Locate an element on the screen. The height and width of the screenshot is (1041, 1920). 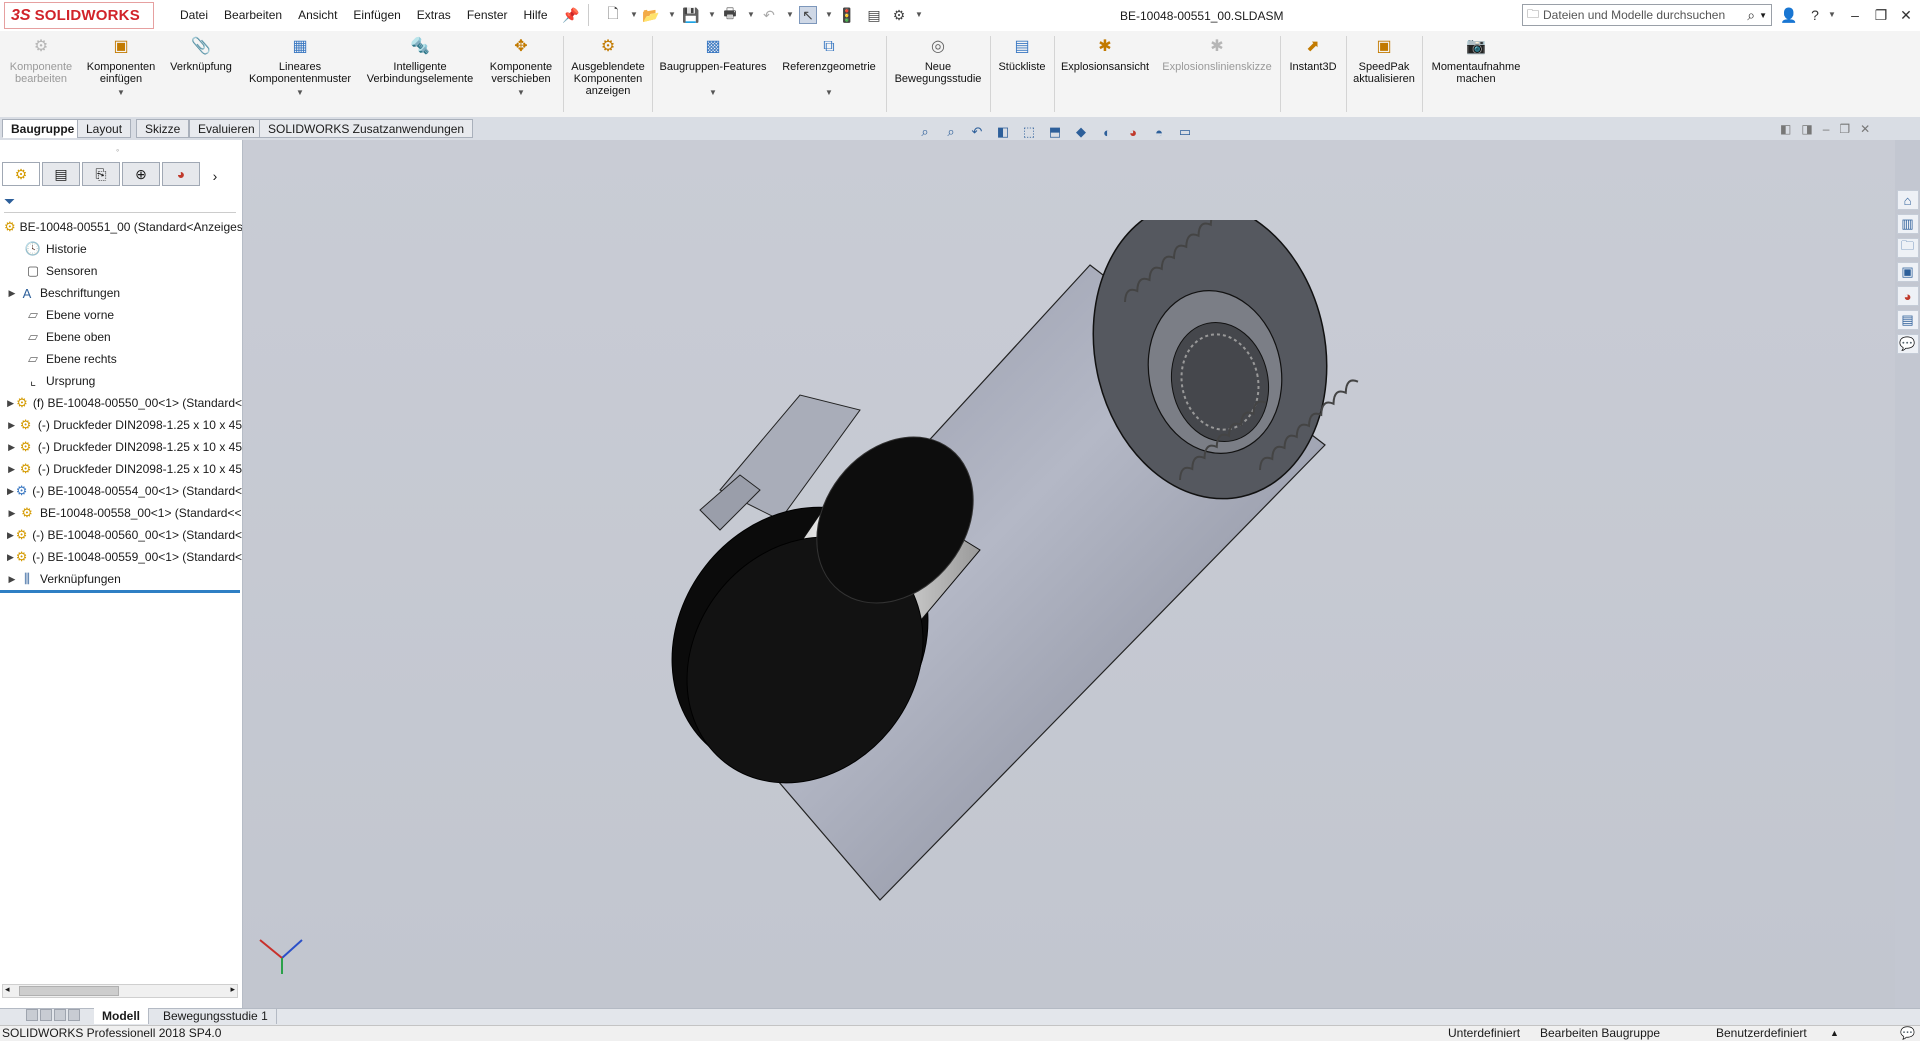
new-document-icon: 🗋 is located at coordinates (613, 14).